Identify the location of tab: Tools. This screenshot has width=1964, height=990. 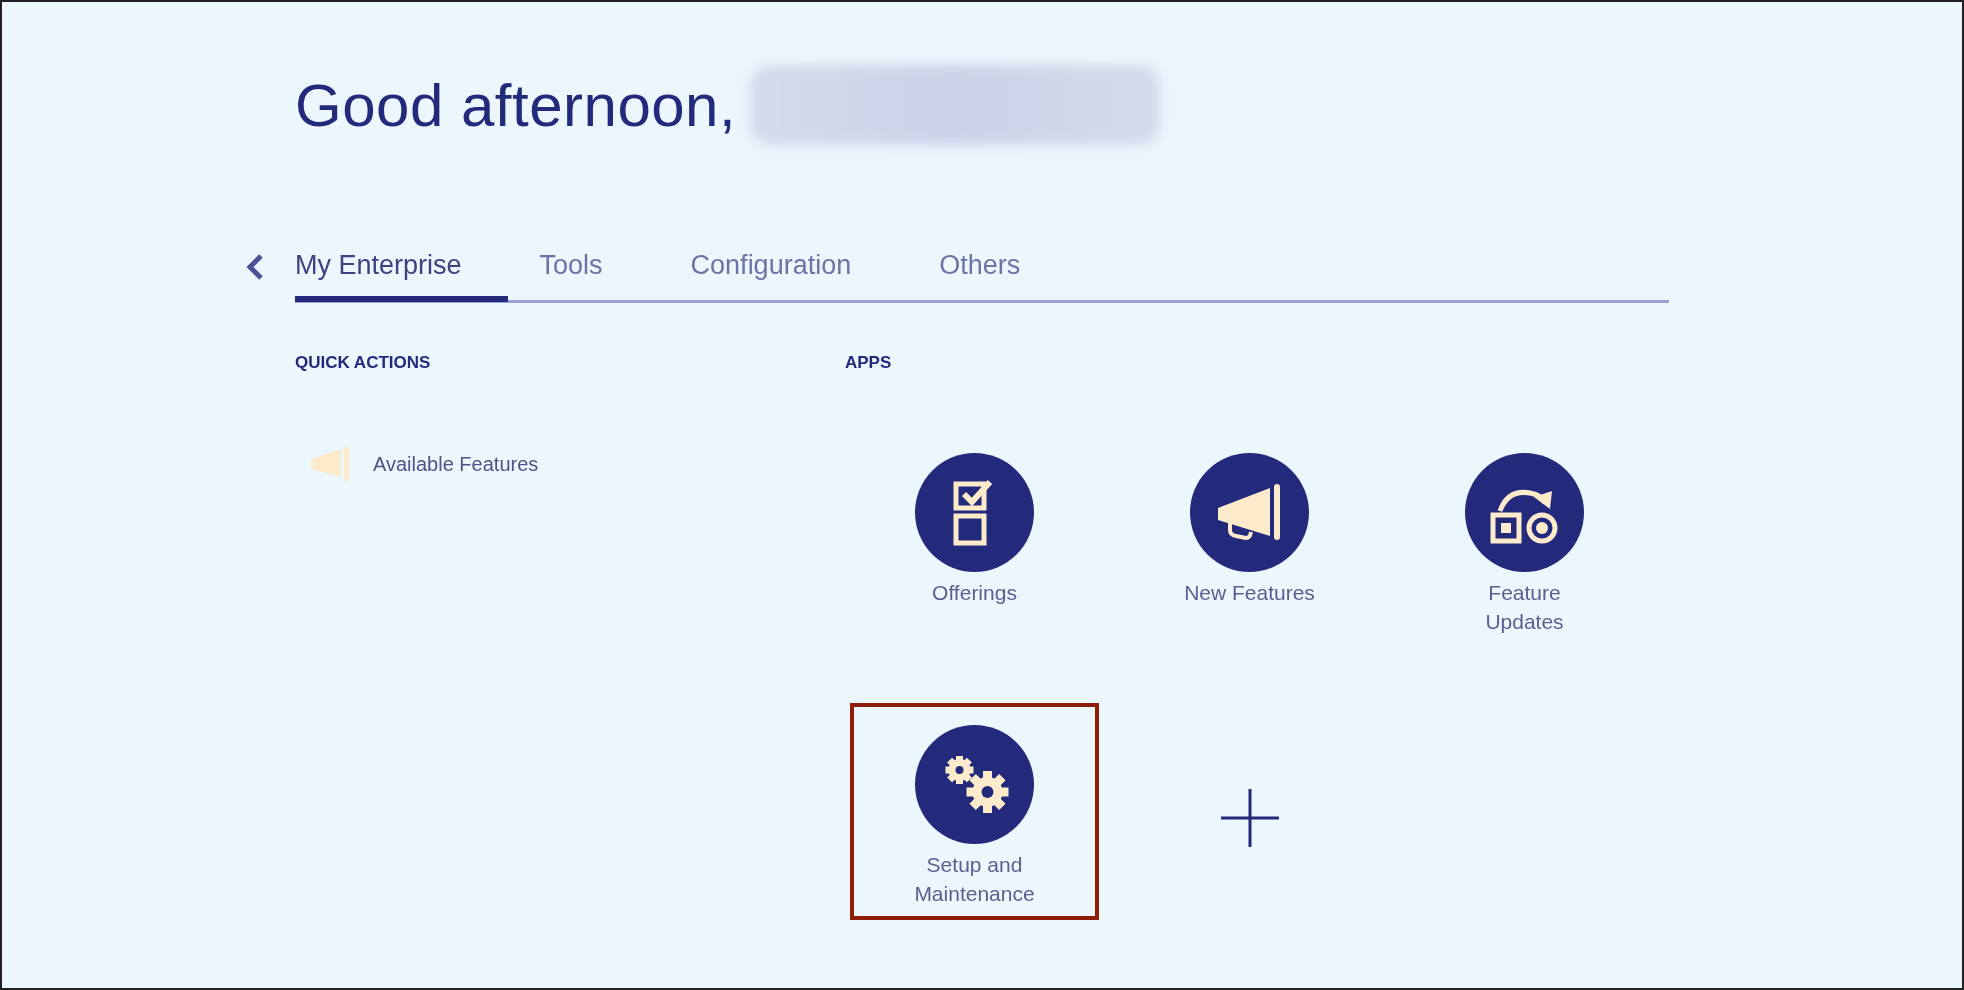
(571, 266).